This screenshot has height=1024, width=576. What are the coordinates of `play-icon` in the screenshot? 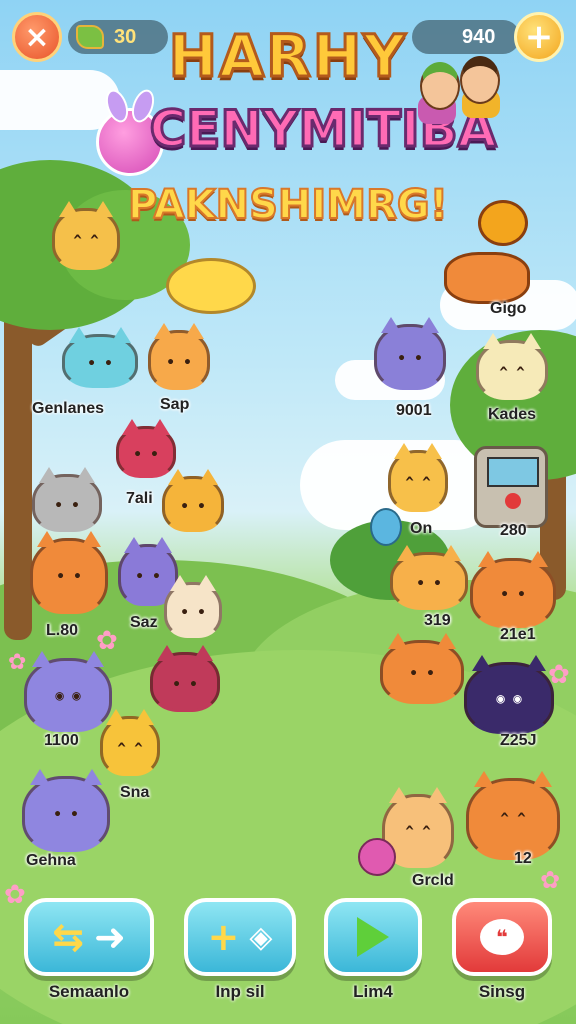 It's located at (373, 937).